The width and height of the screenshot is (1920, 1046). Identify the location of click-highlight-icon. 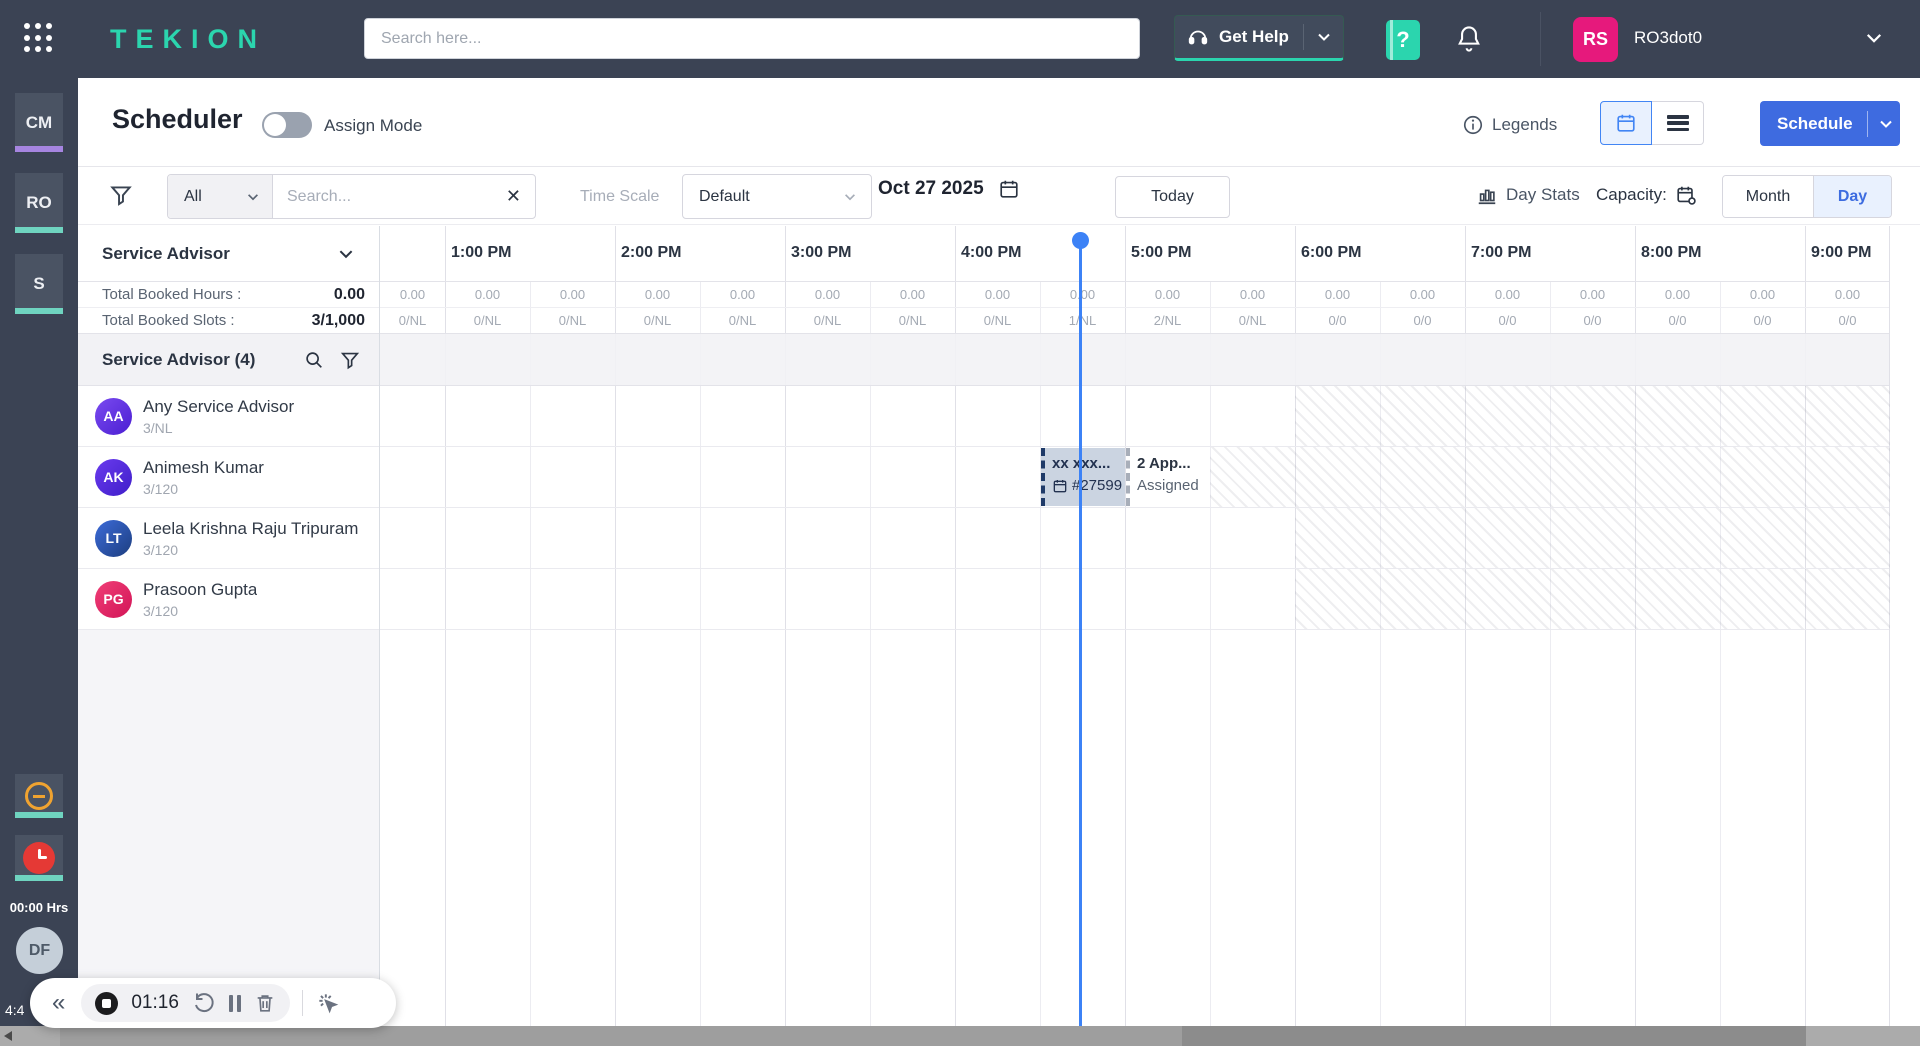
(328, 1003).